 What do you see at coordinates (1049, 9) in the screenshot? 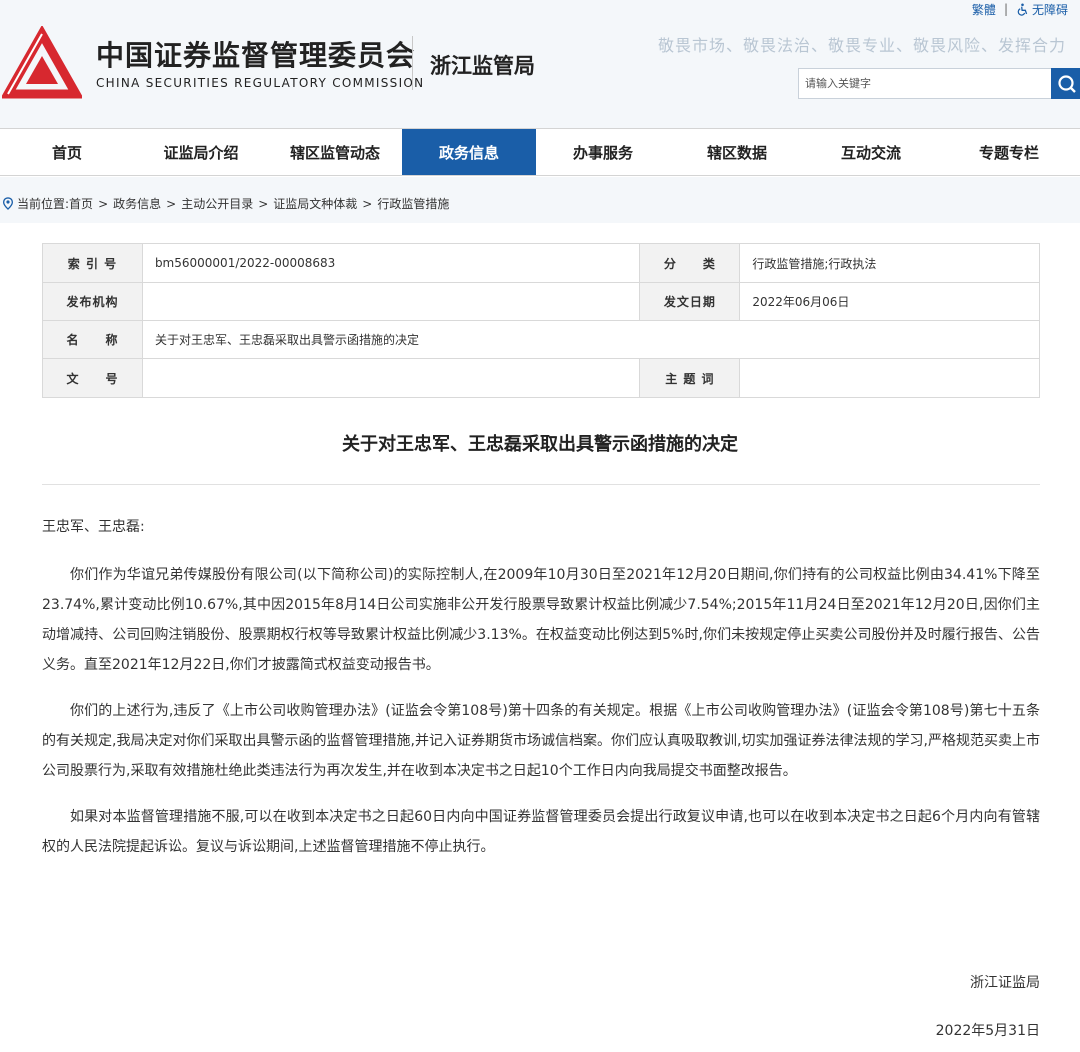
I see `accessibility-label: 无障碍` at bounding box center [1049, 9].